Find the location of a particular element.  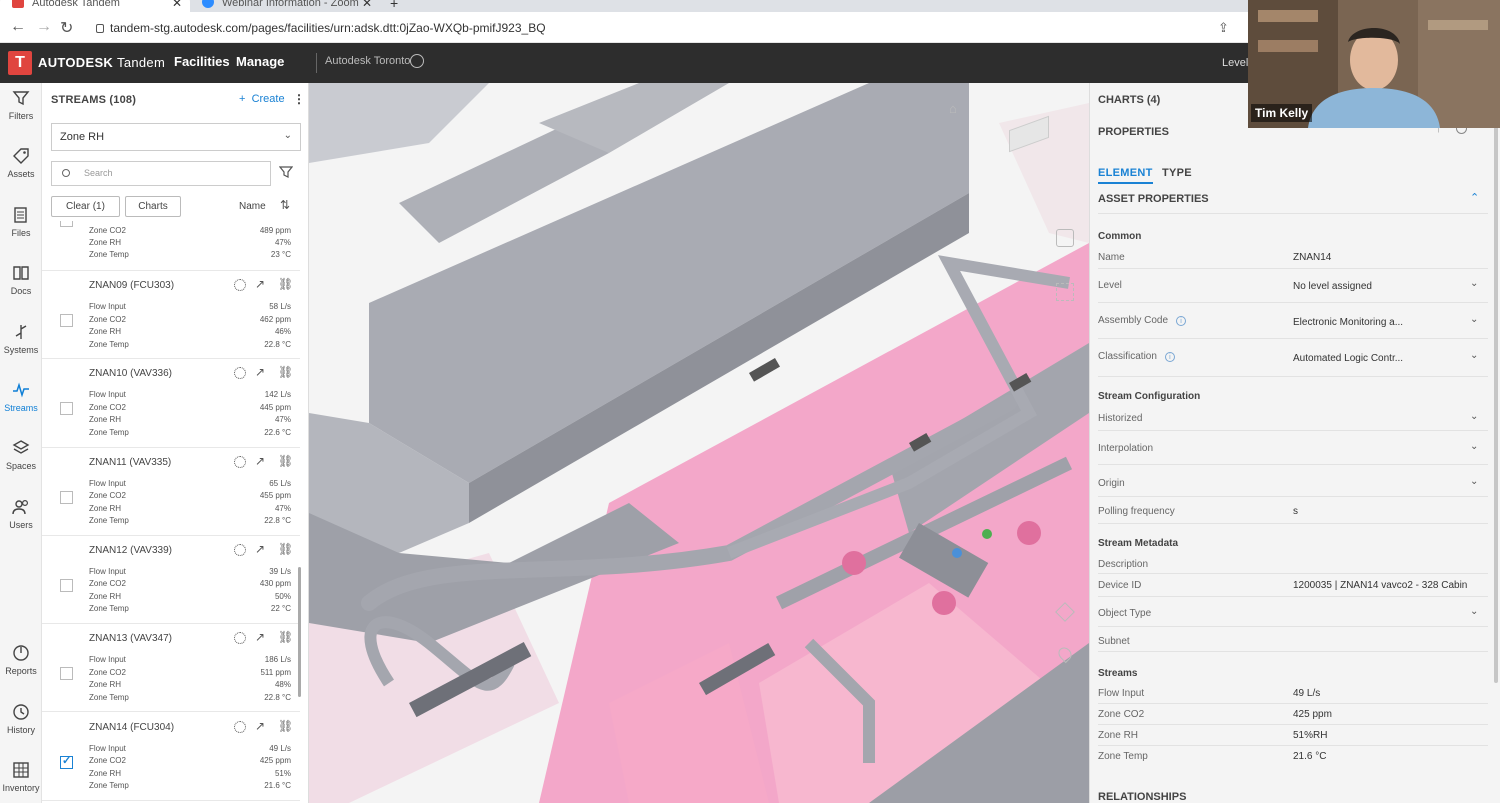

forward-arrow-icon: → is located at coordinates (44, 27).